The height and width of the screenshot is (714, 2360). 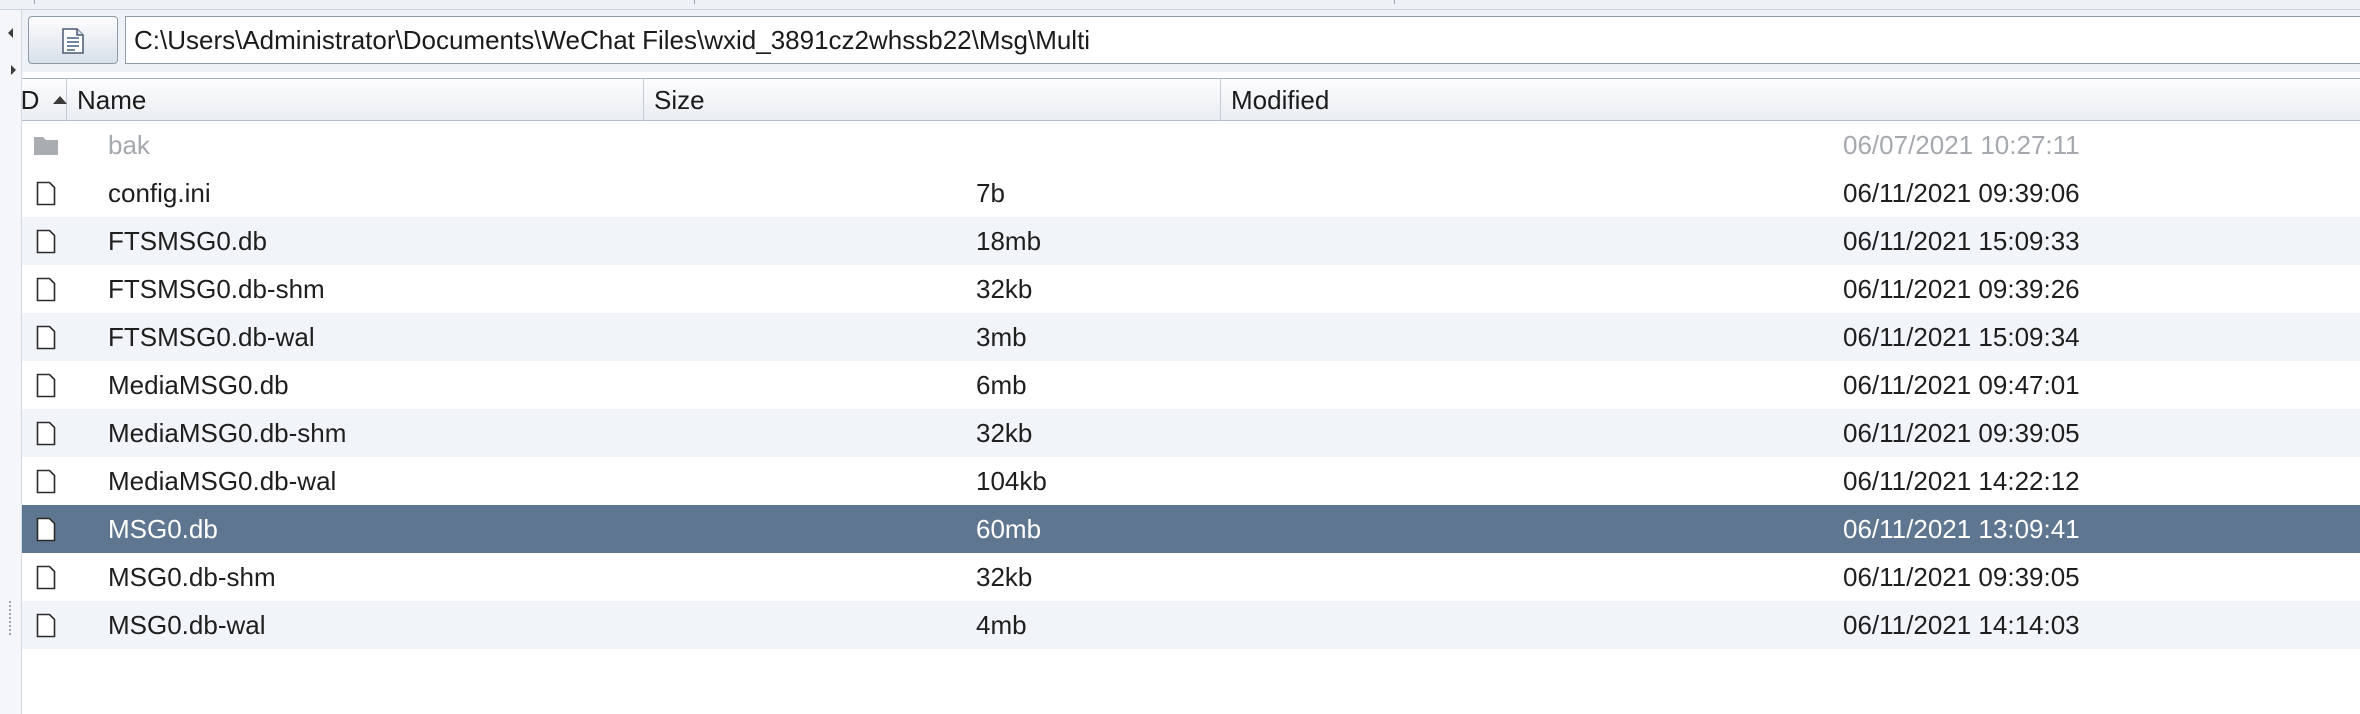 I want to click on document-icon, so click(x=73, y=41).